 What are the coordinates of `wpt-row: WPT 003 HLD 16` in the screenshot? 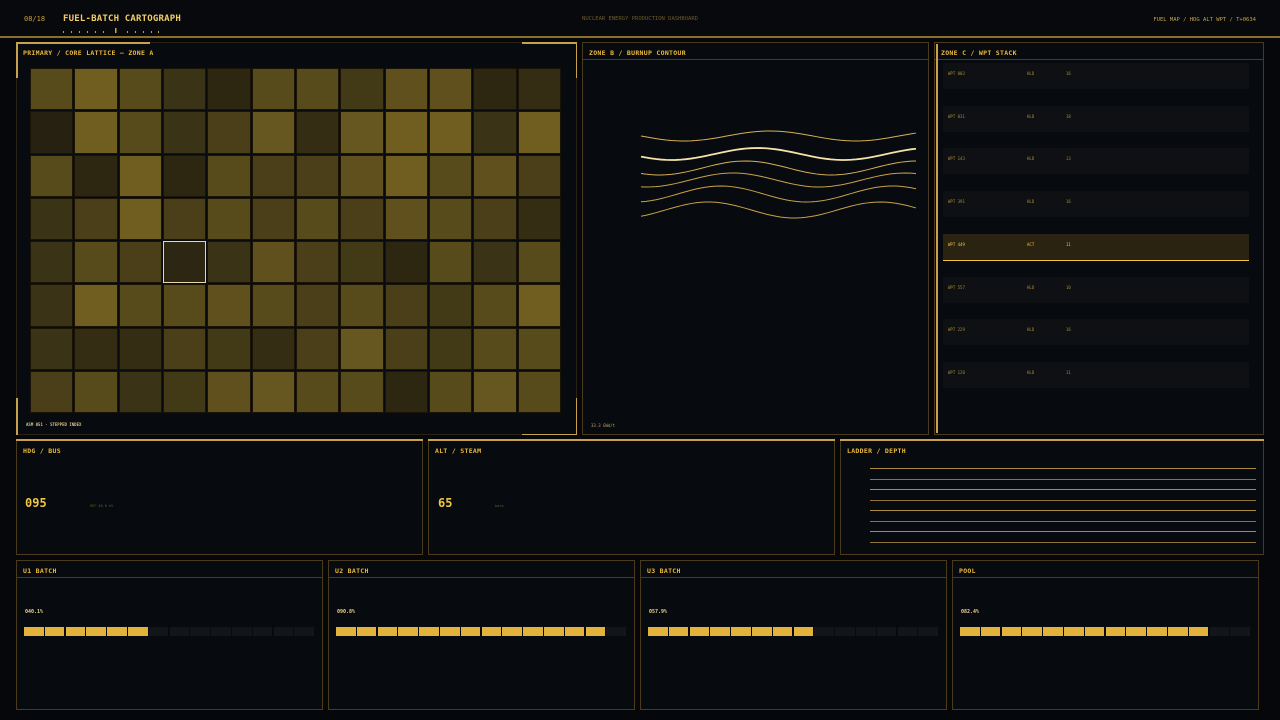 It's located at (1096, 76).